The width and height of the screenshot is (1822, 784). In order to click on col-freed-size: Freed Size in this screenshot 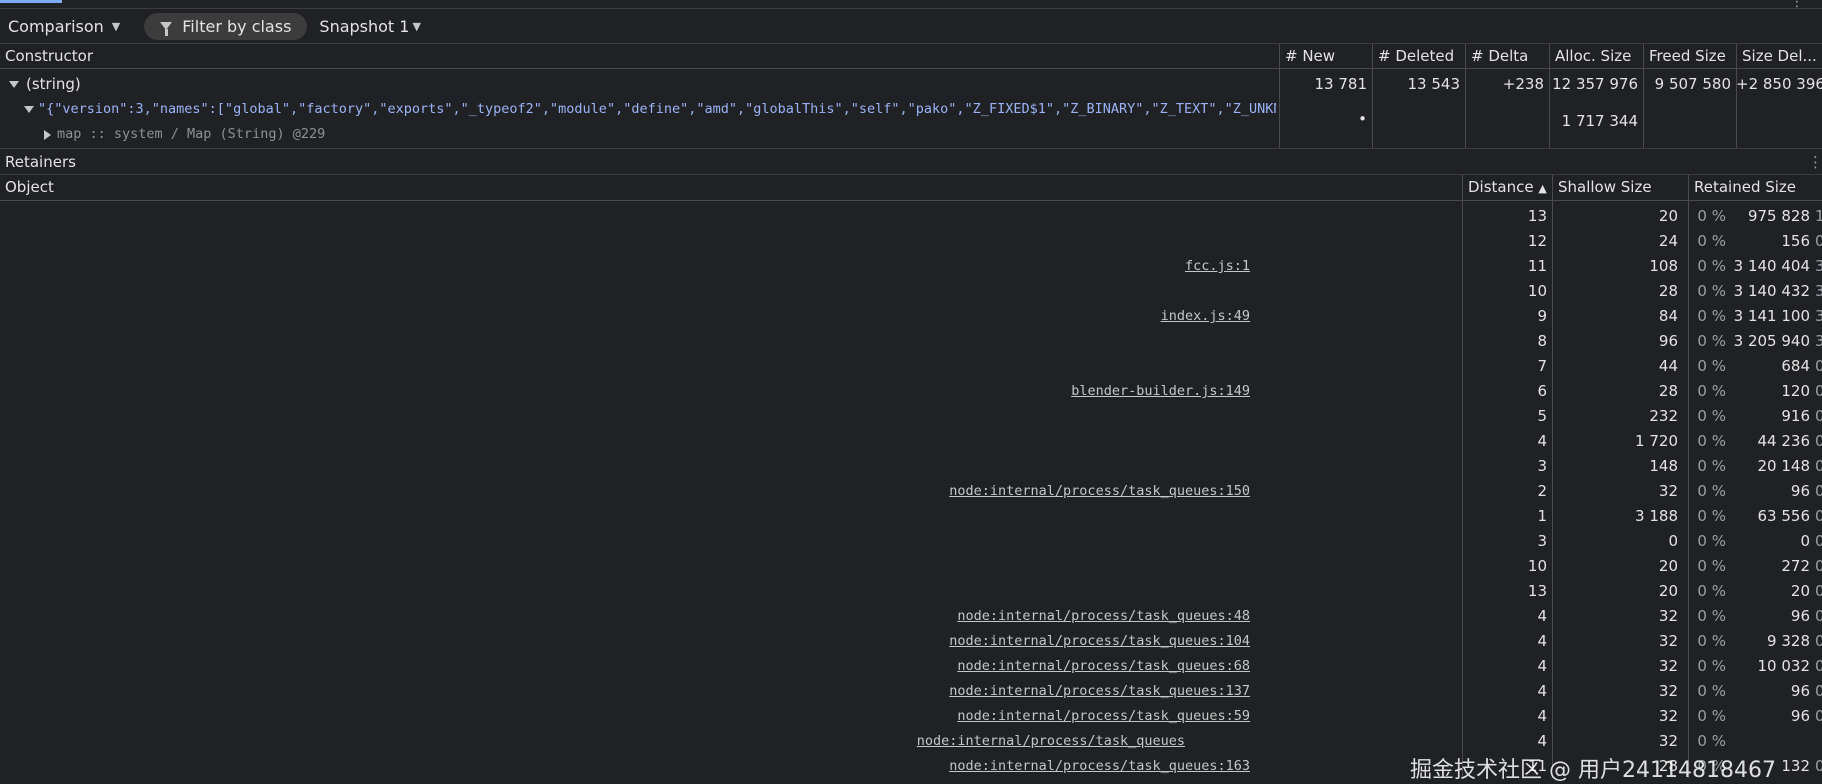, I will do `click(1689, 56)`.